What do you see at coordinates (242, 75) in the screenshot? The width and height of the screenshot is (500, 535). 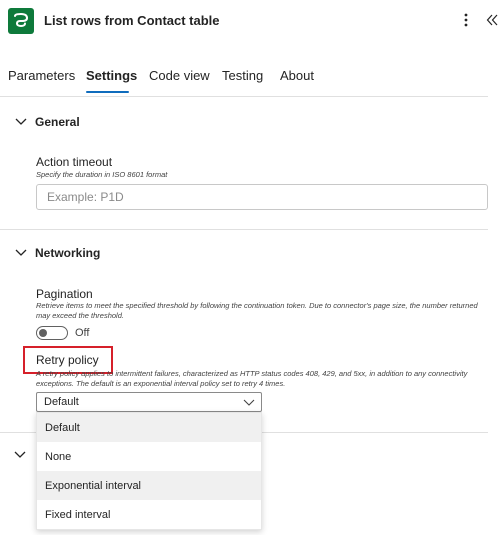 I see `tab-testing: Testing` at bounding box center [242, 75].